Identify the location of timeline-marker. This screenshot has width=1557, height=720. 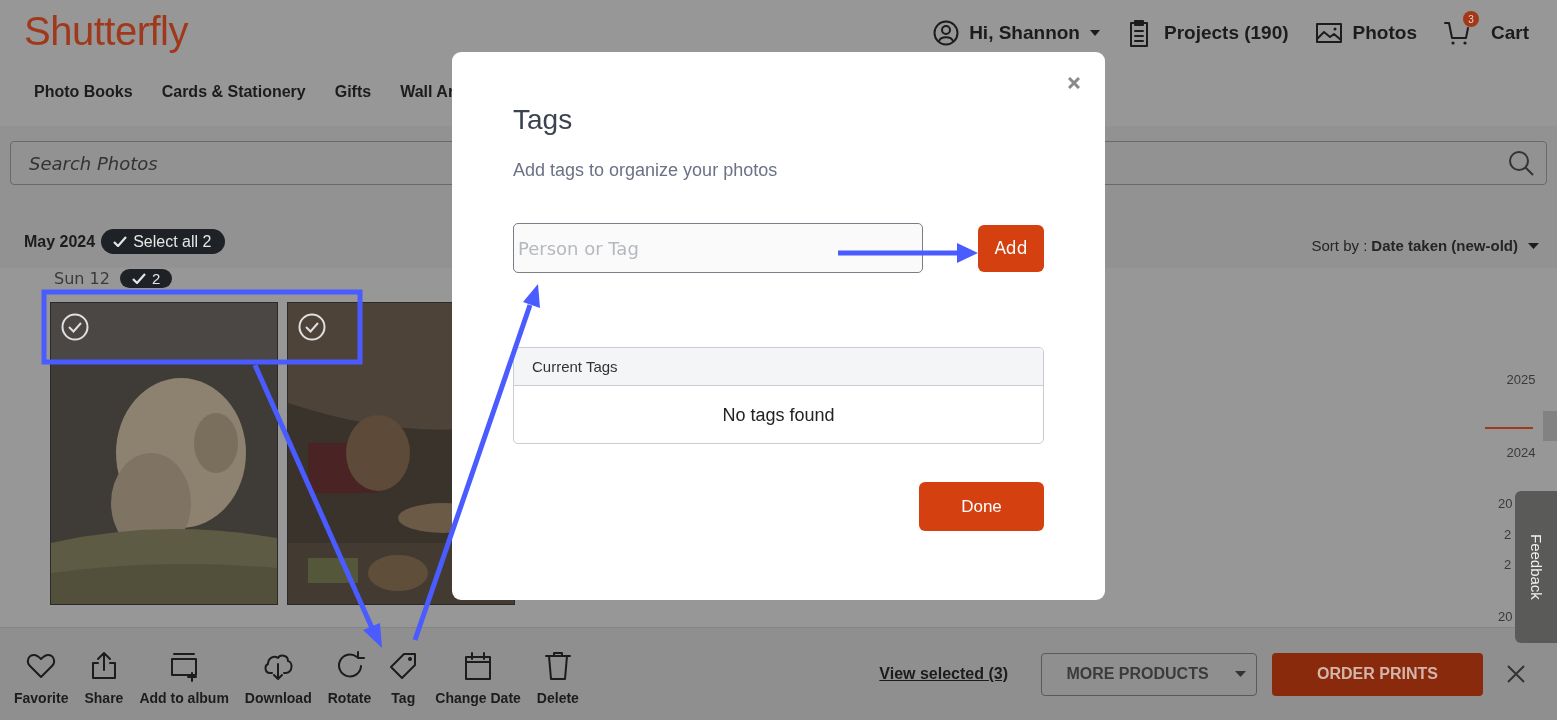
(1509, 428).